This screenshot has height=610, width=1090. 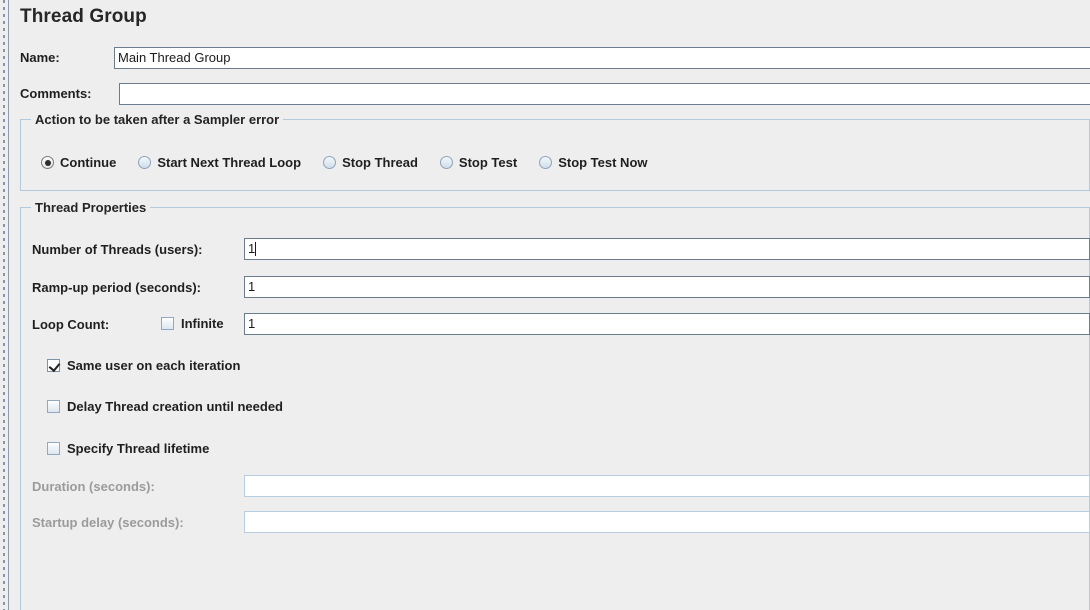 I want to click on loop-count-label: Loop Count:, so click(x=71, y=324).